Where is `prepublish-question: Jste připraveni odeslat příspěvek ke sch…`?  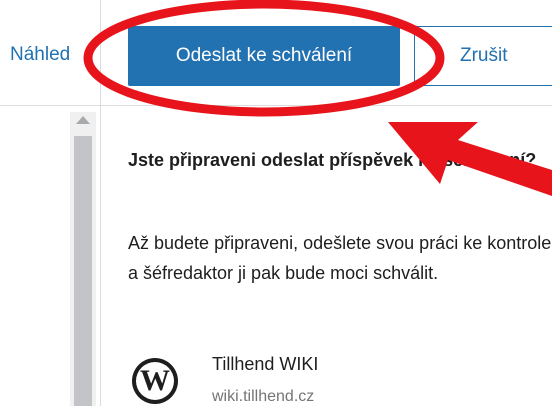
prepublish-question: Jste připraveni odeslat příspěvek ke sch… is located at coordinates (332, 160).